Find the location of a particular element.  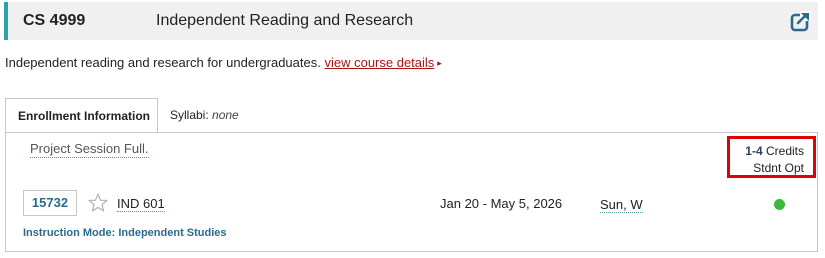

credits-highlight-box: 1-4 Credits Stdnt Opt is located at coordinates (771, 157).